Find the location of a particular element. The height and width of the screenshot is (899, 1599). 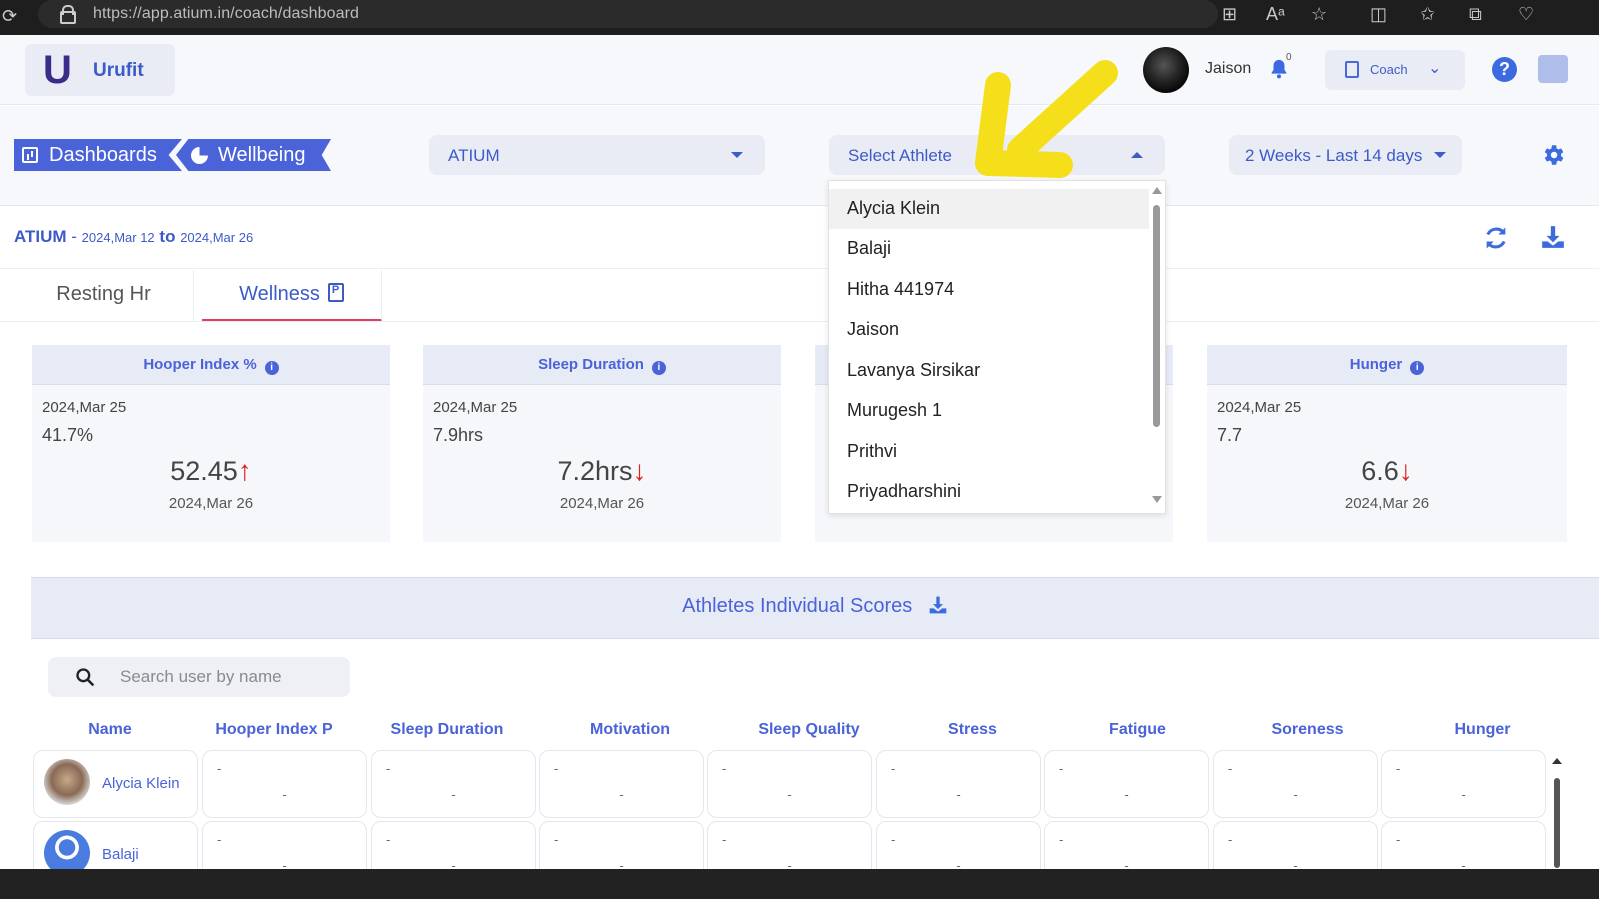

role-dropdown: Coach ⌄ is located at coordinates (1395, 70).